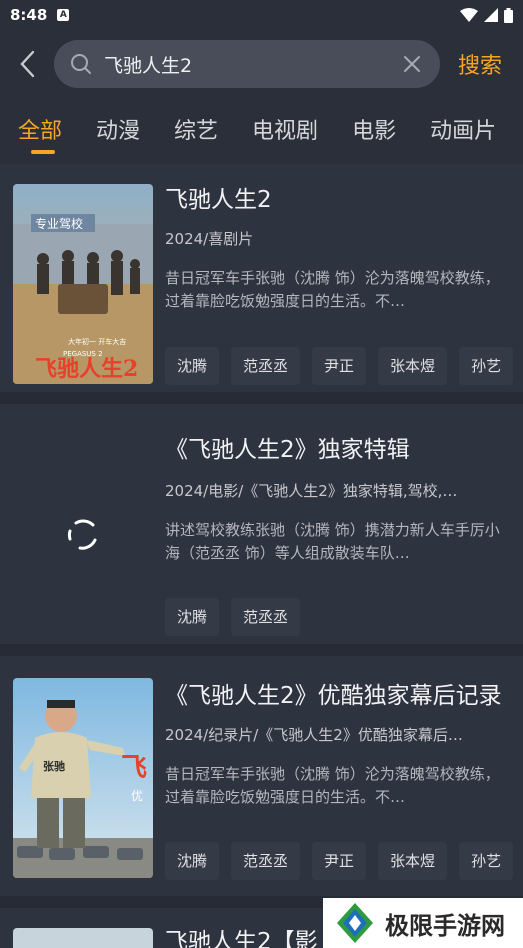  Describe the element at coordinates (374, 129) in the screenshot. I see `tab-movie: 电影` at that location.